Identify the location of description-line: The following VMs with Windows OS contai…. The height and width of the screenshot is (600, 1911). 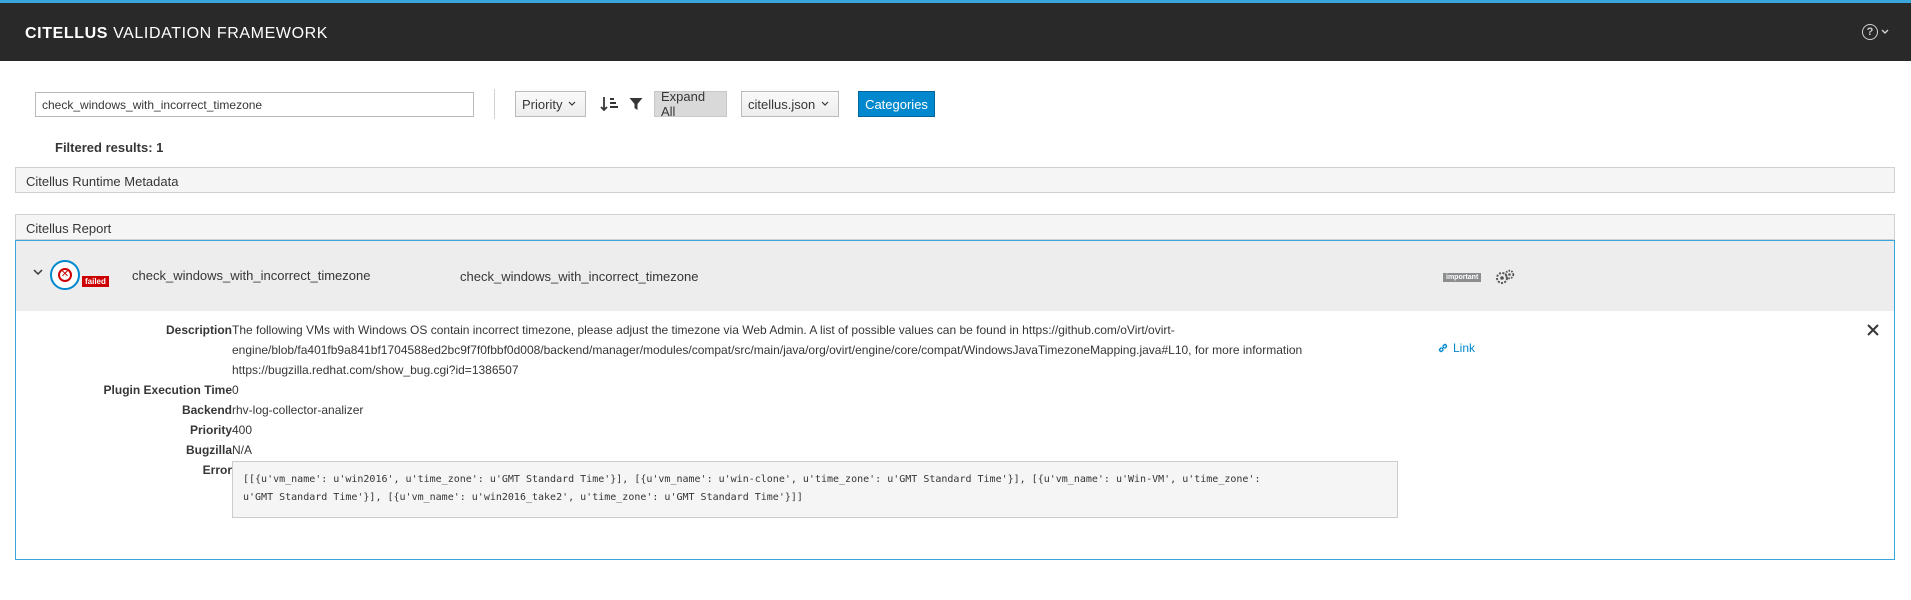
(703, 330).